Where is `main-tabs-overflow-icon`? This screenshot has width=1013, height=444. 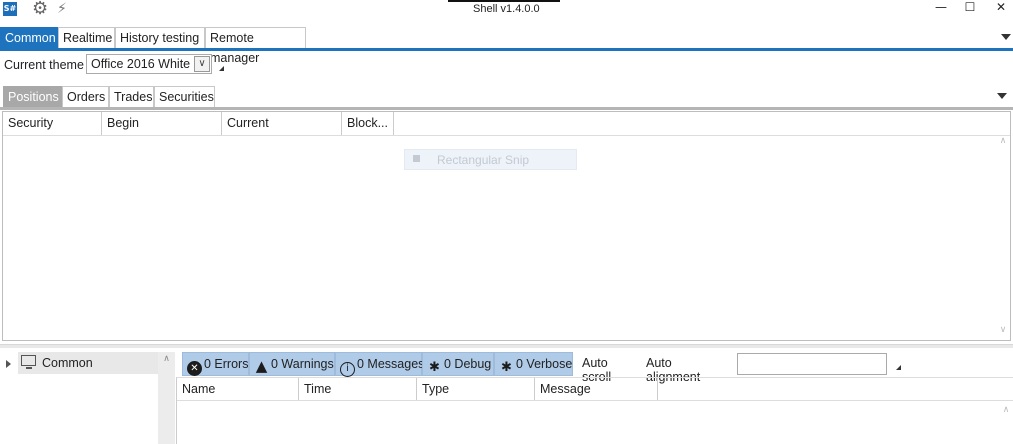 main-tabs-overflow-icon is located at coordinates (1006, 37).